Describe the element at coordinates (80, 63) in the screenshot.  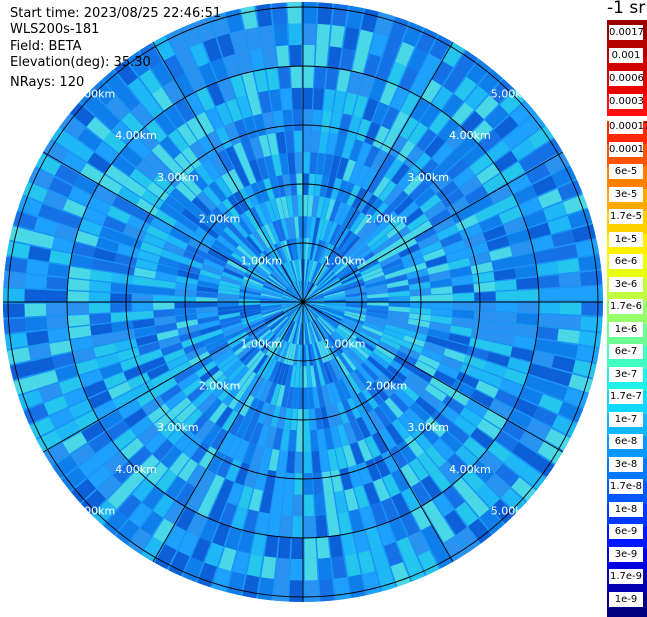
I see `elevation-angle: Elevation(deg): 35.30` at that location.